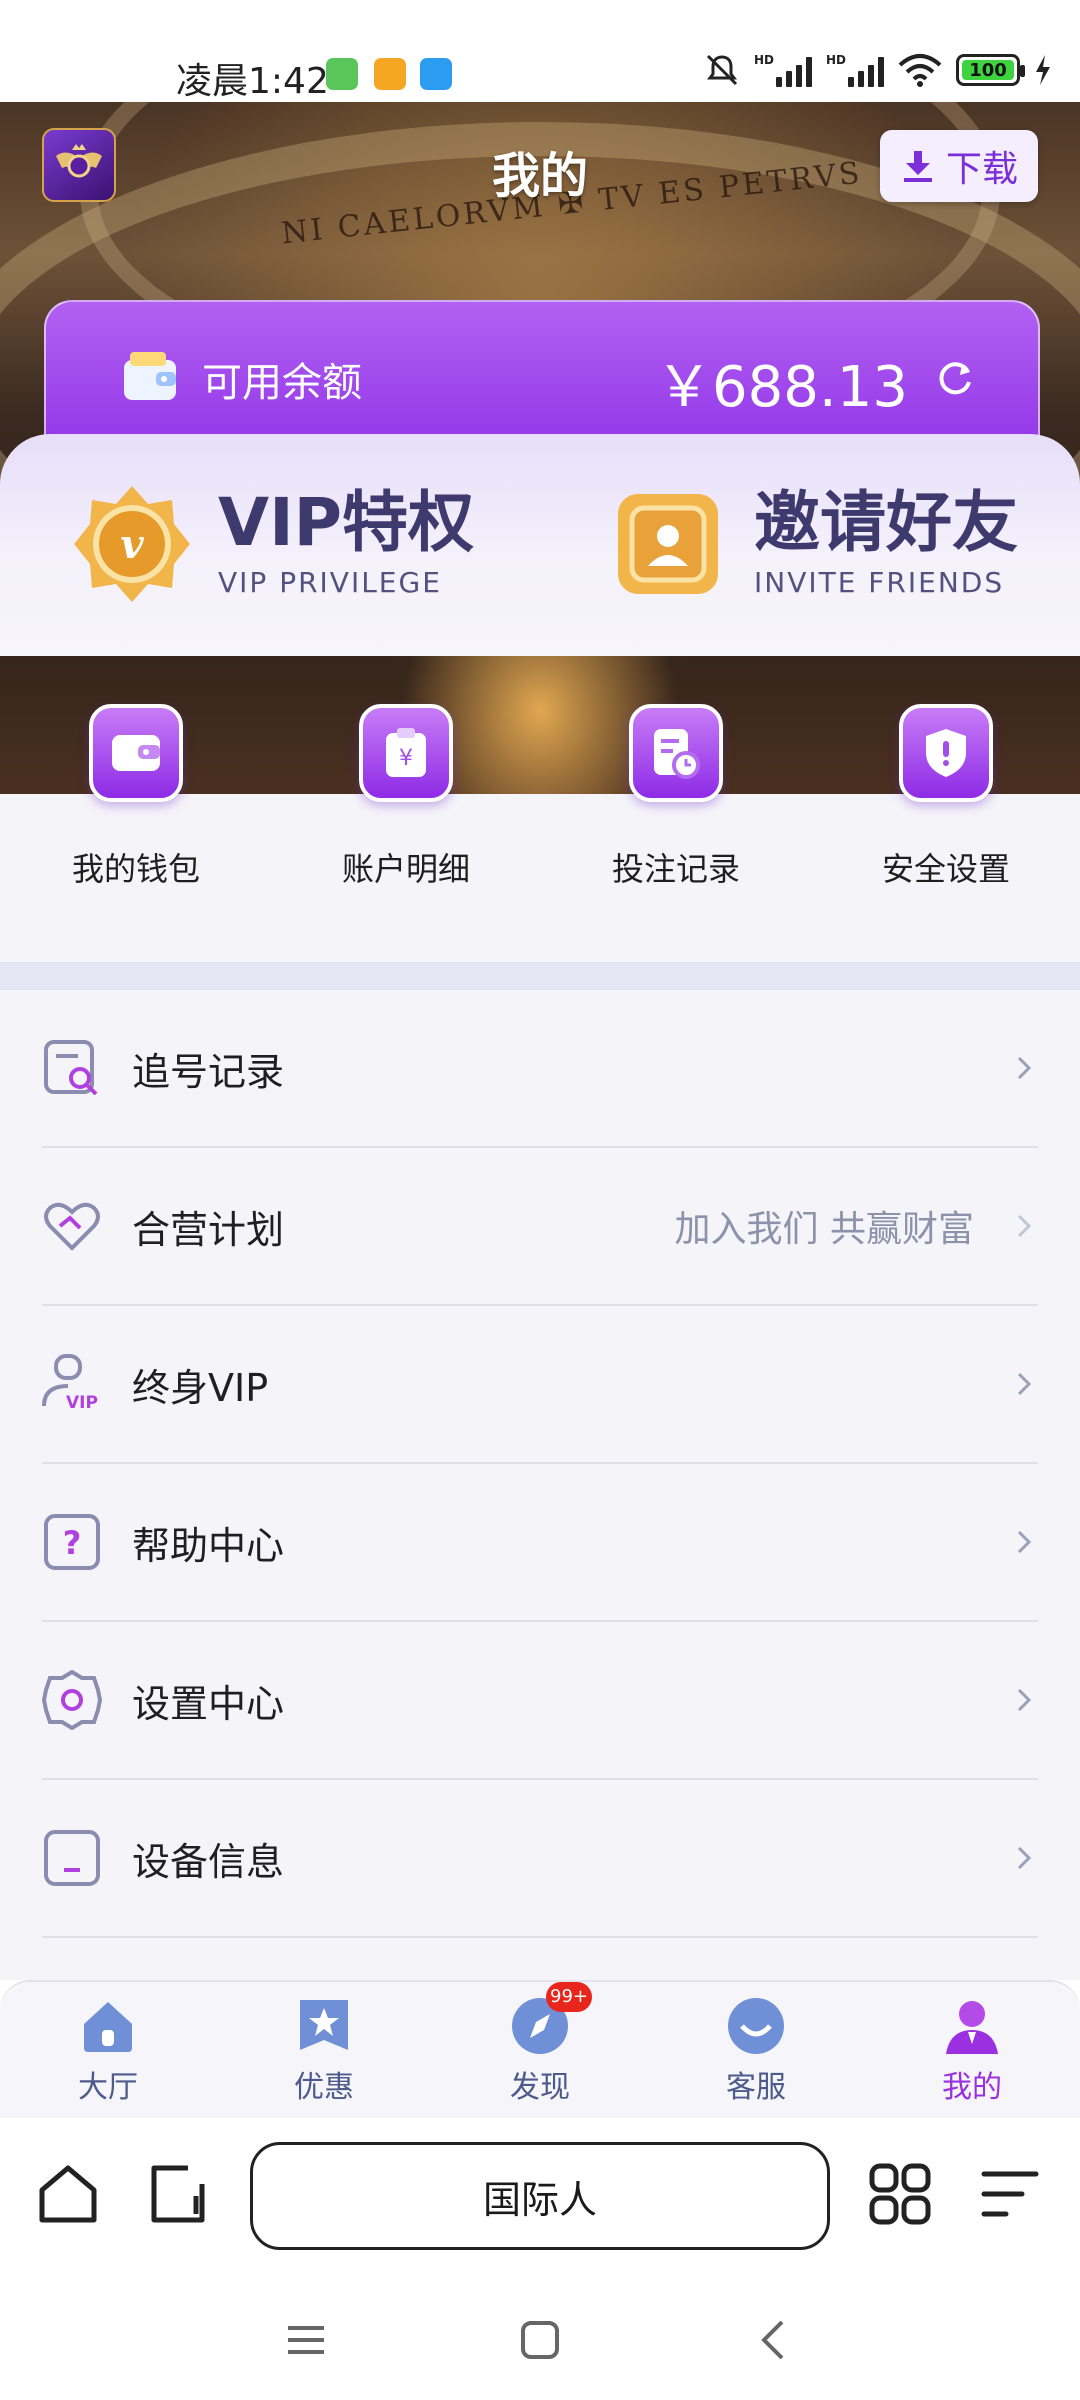 The height and width of the screenshot is (2400, 1080). I want to click on bottom-tab-bar: 大厅 优惠 99+ 发现 客服 我的, so click(540, 2049).